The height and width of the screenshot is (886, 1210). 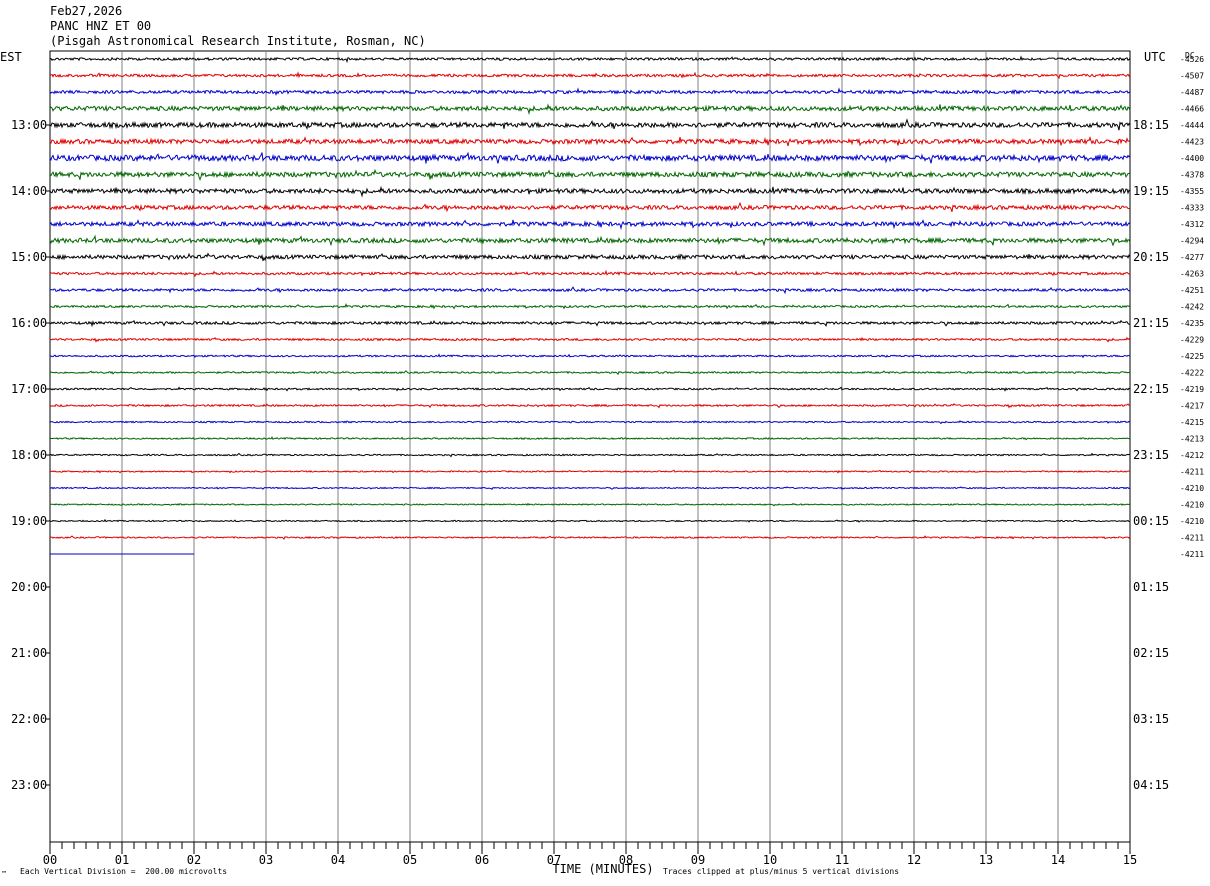 I want to click on dc-offset-label: -4294, so click(x=1192, y=241).